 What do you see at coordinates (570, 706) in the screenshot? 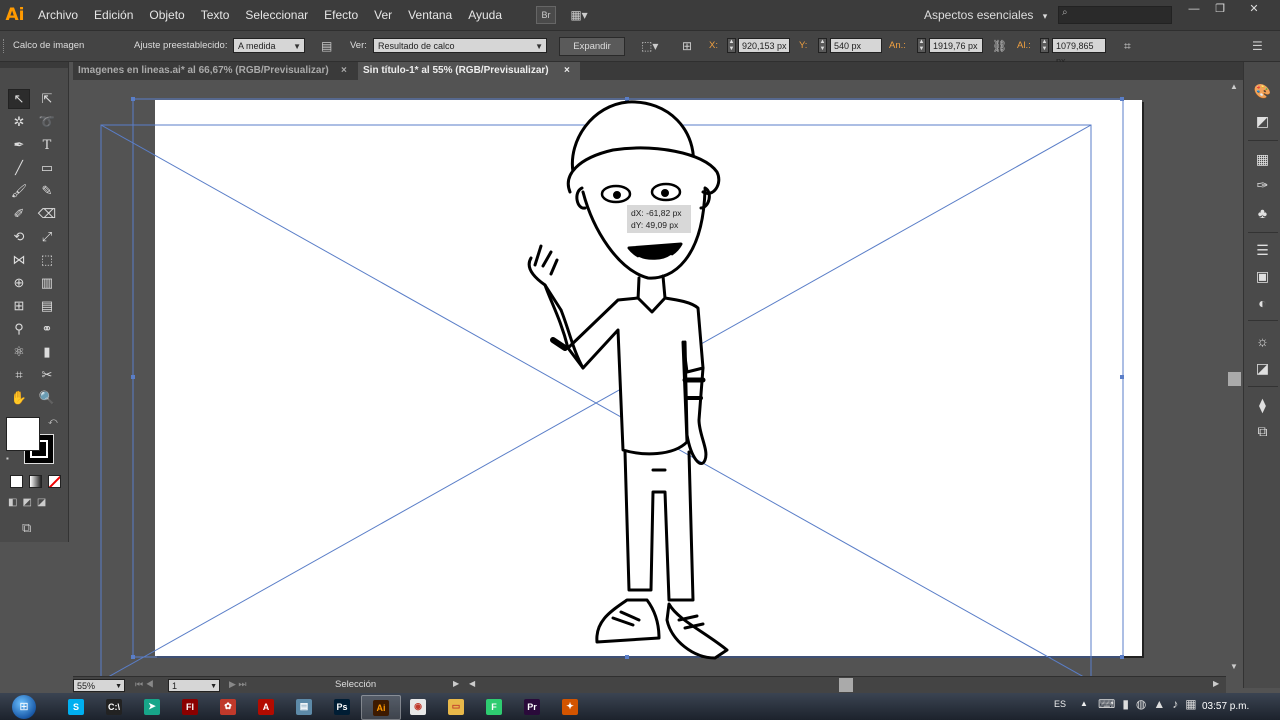
I see `taskbar-app-app-14: ✦` at bounding box center [570, 706].